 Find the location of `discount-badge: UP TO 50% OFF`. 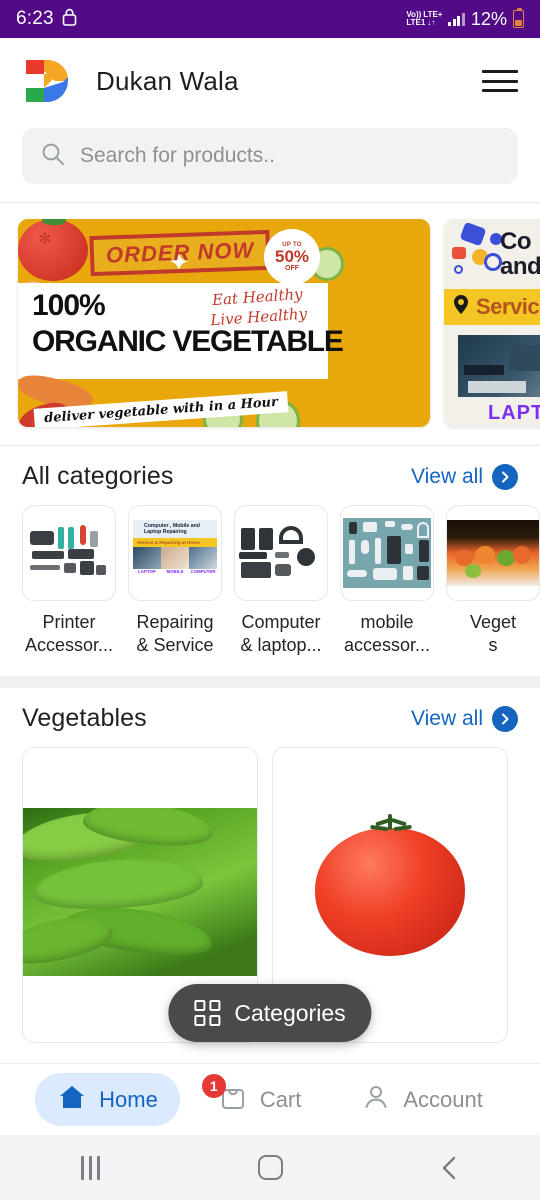

discount-badge: UP TO 50% OFF is located at coordinates (292, 257).